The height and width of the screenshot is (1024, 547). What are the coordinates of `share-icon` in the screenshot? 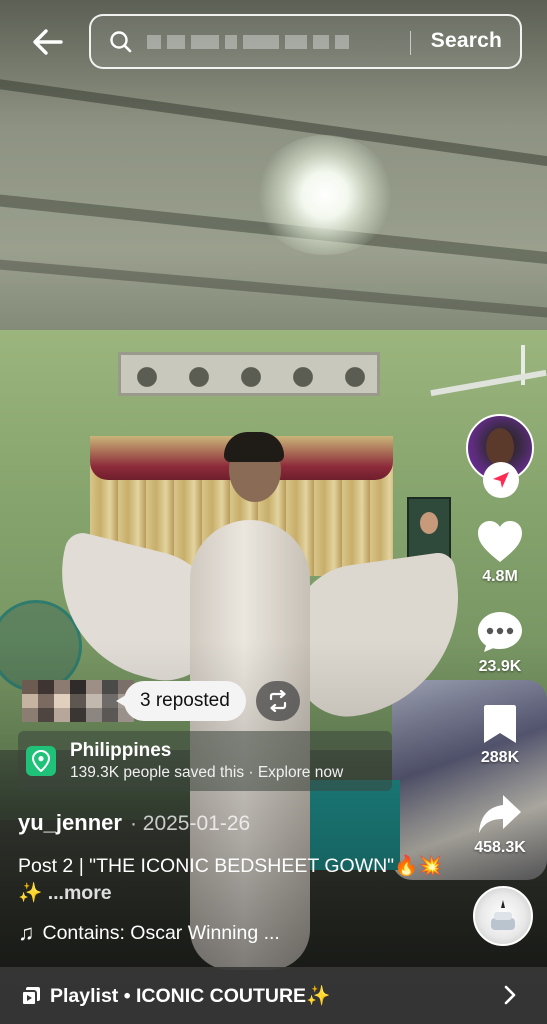 It's located at (500, 814).